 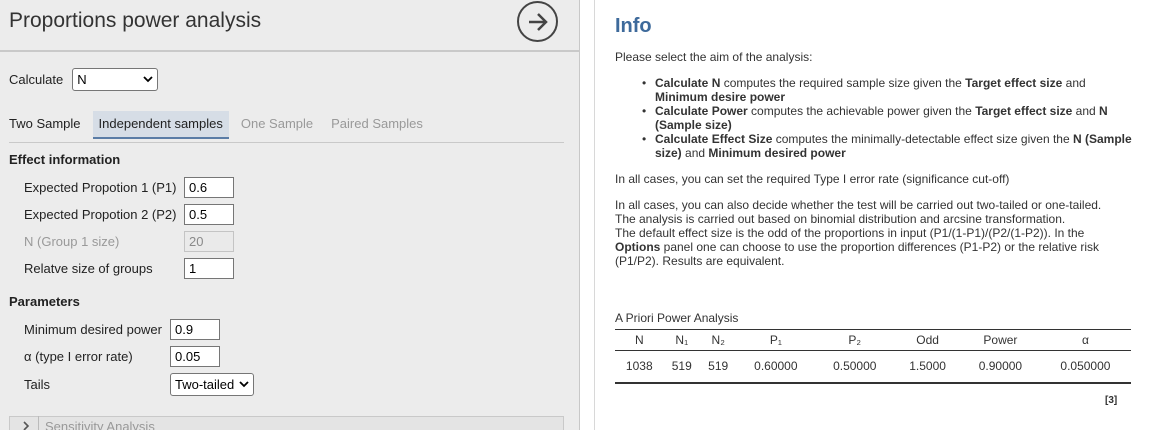 What do you see at coordinates (209, 268) in the screenshot?
I see `relative-size-input: 1` at bounding box center [209, 268].